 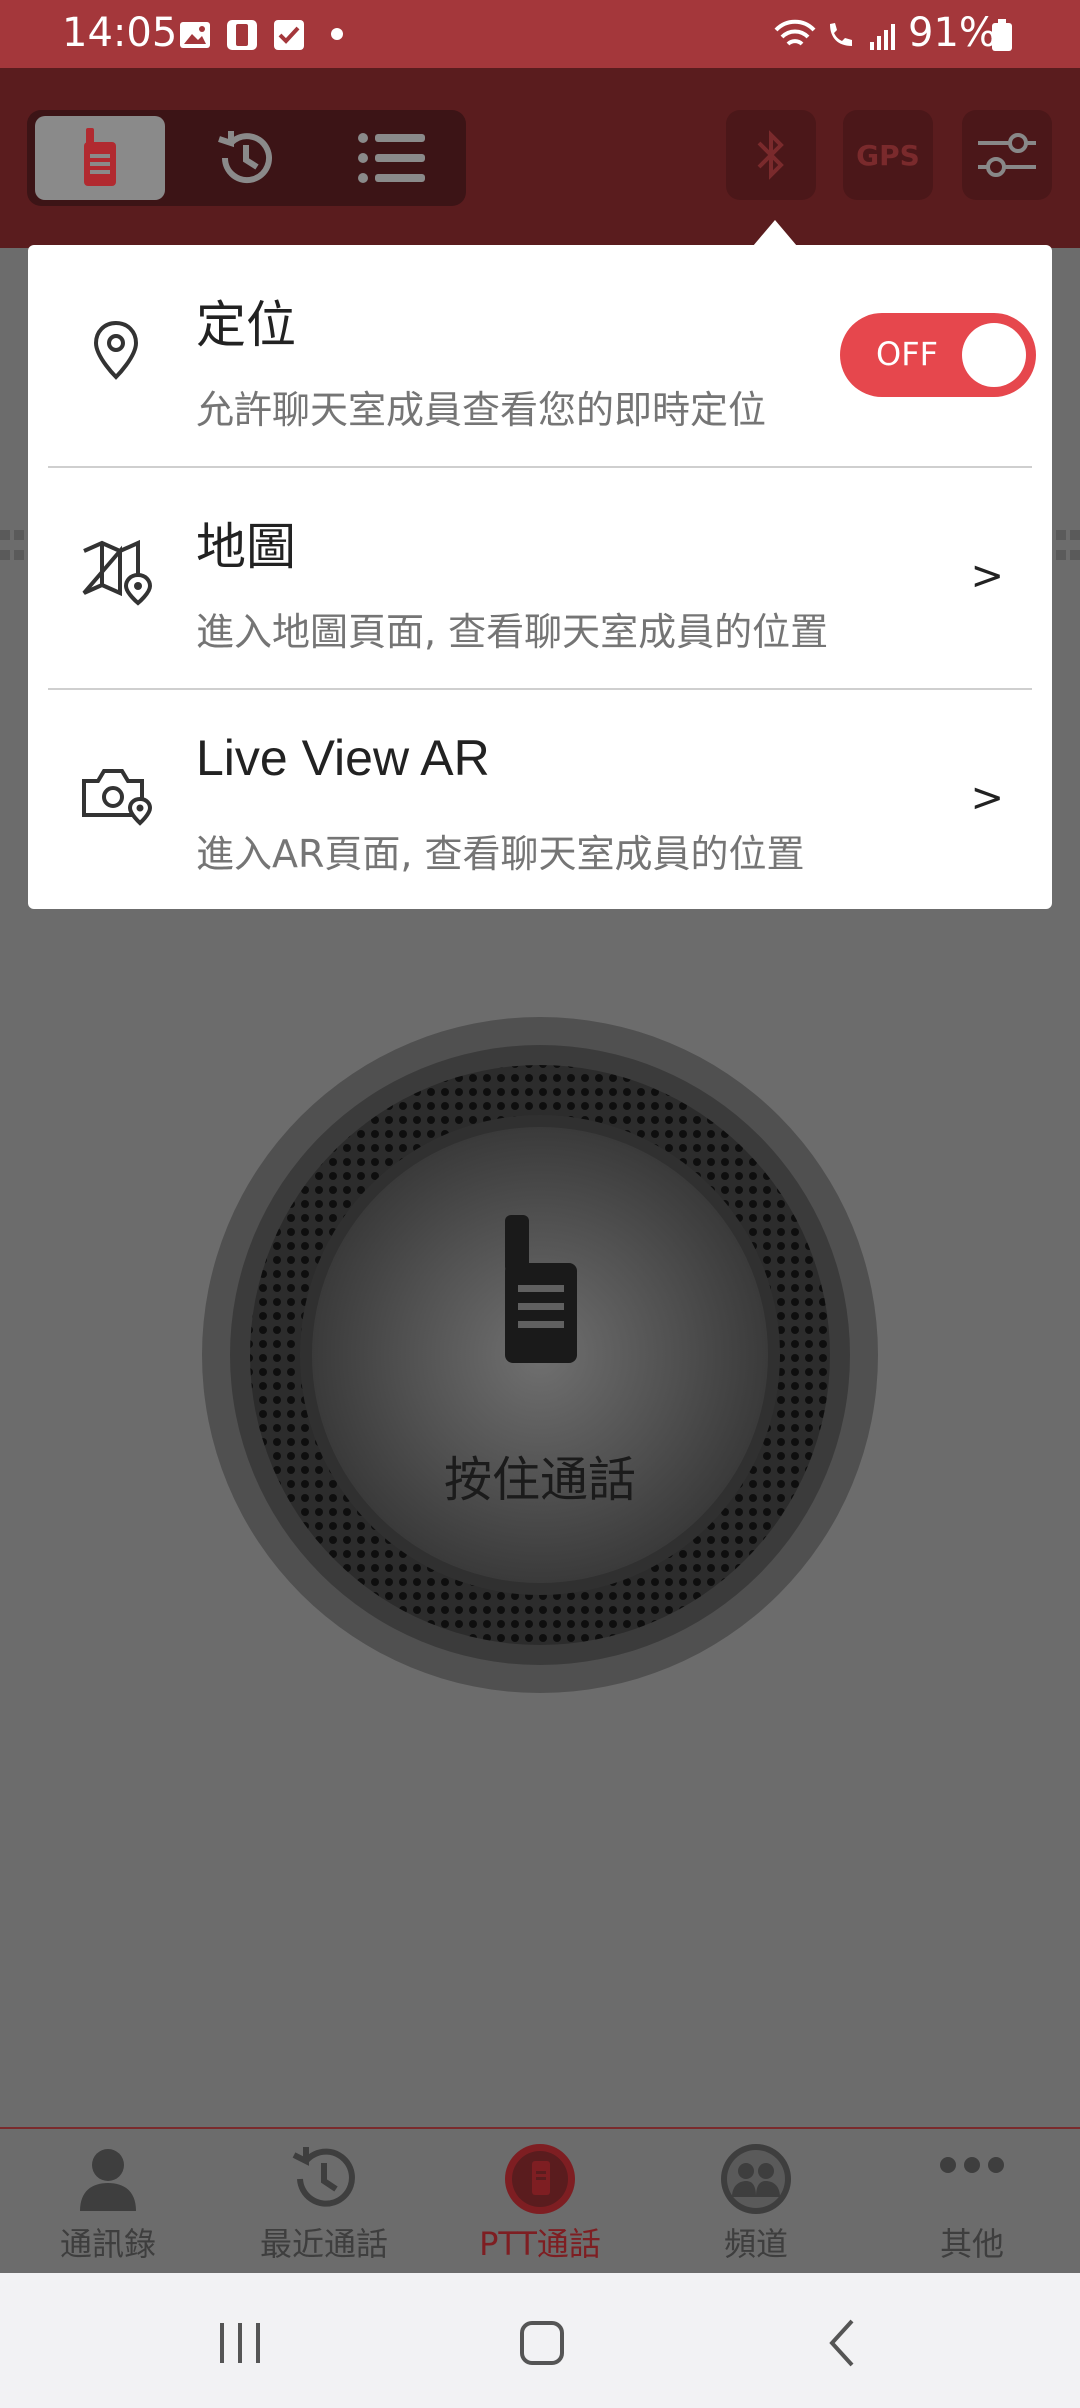 I want to click on group-icon, so click(x=756, y=2179).